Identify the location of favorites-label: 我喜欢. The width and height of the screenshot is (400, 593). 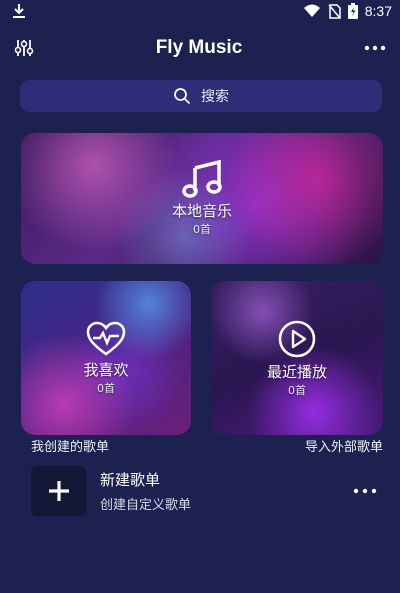
(106, 369).